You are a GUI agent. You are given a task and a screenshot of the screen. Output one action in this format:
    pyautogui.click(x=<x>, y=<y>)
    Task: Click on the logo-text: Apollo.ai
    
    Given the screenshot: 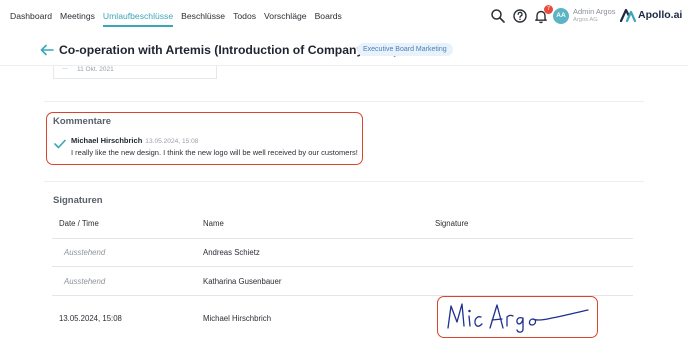 What is the action you would take?
    pyautogui.click(x=660, y=15)
    